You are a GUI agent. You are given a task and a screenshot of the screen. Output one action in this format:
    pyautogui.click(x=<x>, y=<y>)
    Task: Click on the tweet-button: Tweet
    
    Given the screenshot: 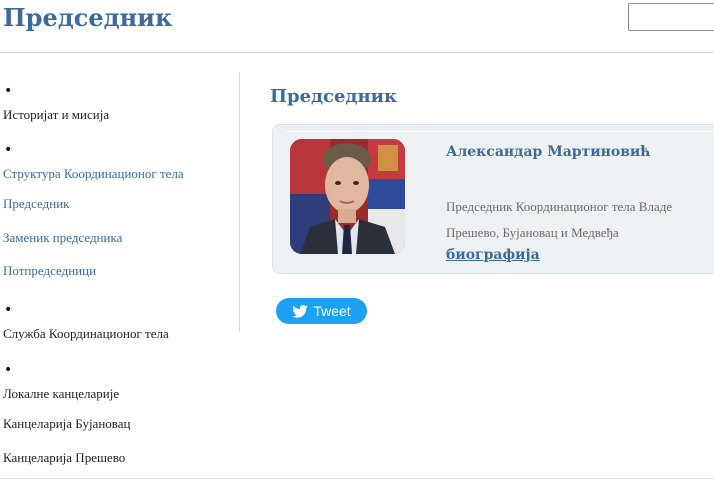 What is the action you would take?
    pyautogui.click(x=321, y=311)
    